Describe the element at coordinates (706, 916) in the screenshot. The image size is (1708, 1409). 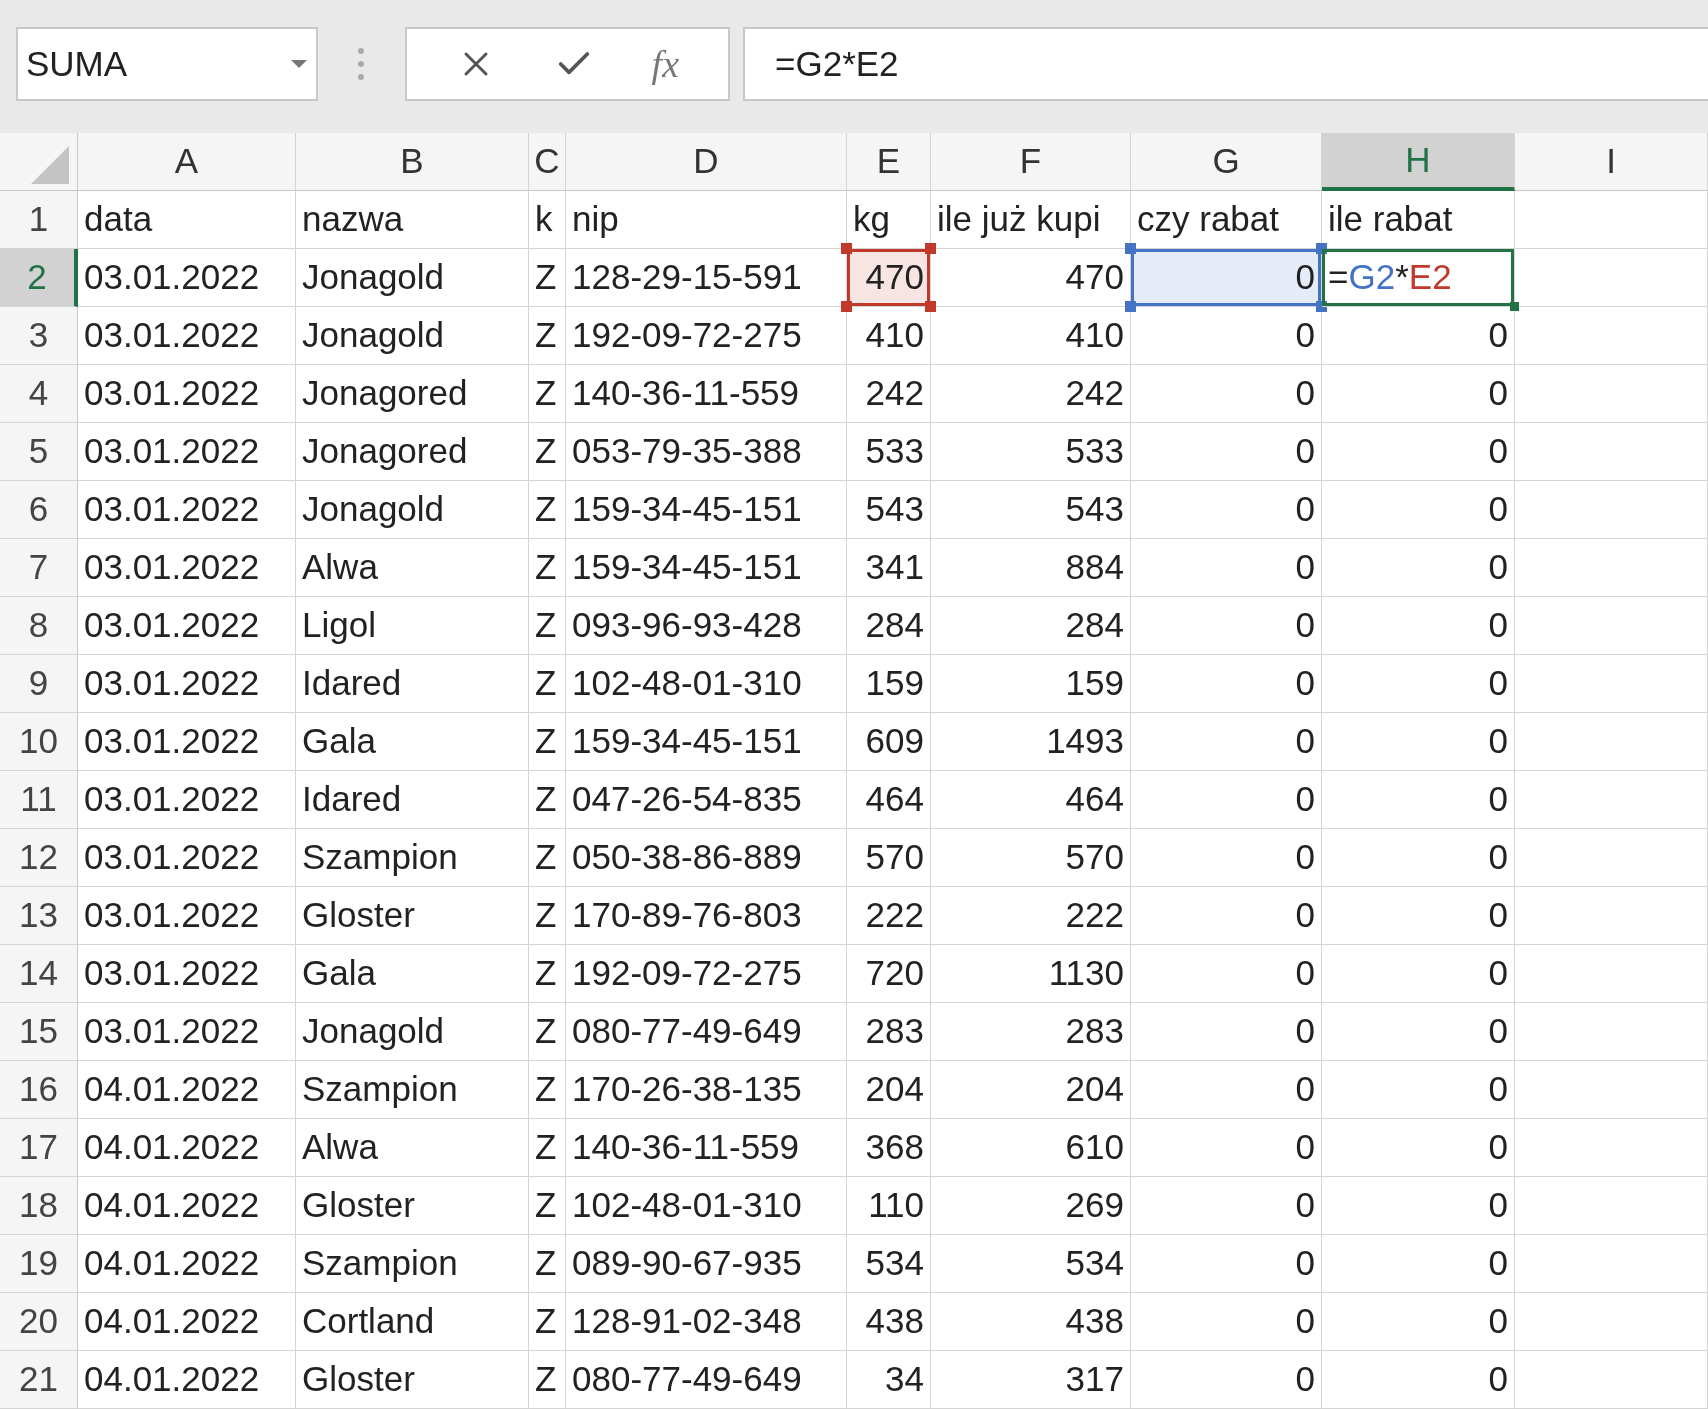
I see `table-cell: 170-89-76-803` at that location.